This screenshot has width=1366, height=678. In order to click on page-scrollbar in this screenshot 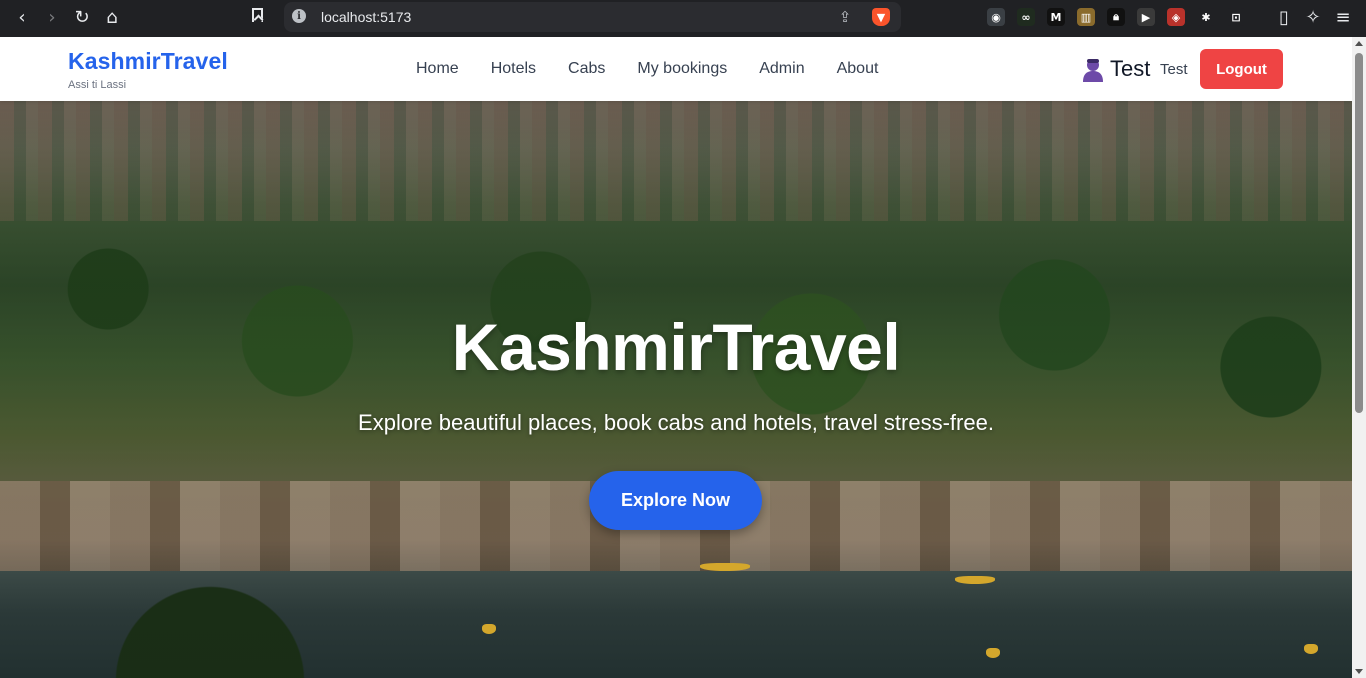, I will do `click(1359, 357)`.